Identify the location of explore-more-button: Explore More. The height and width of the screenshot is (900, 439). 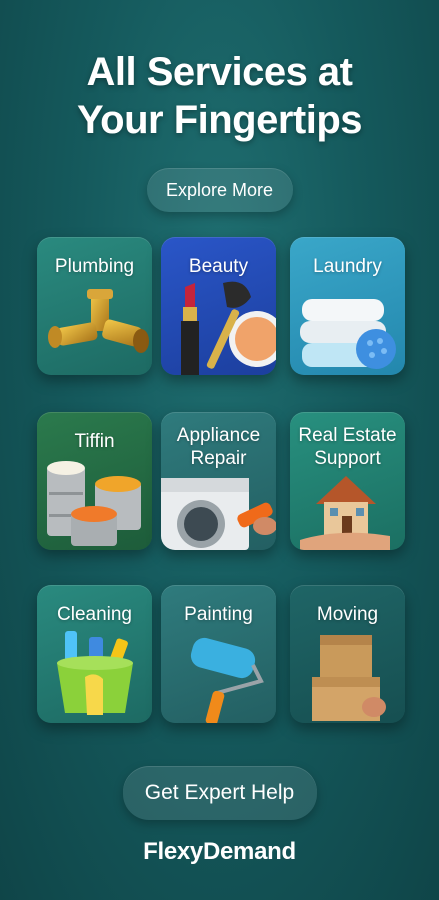
(219, 190).